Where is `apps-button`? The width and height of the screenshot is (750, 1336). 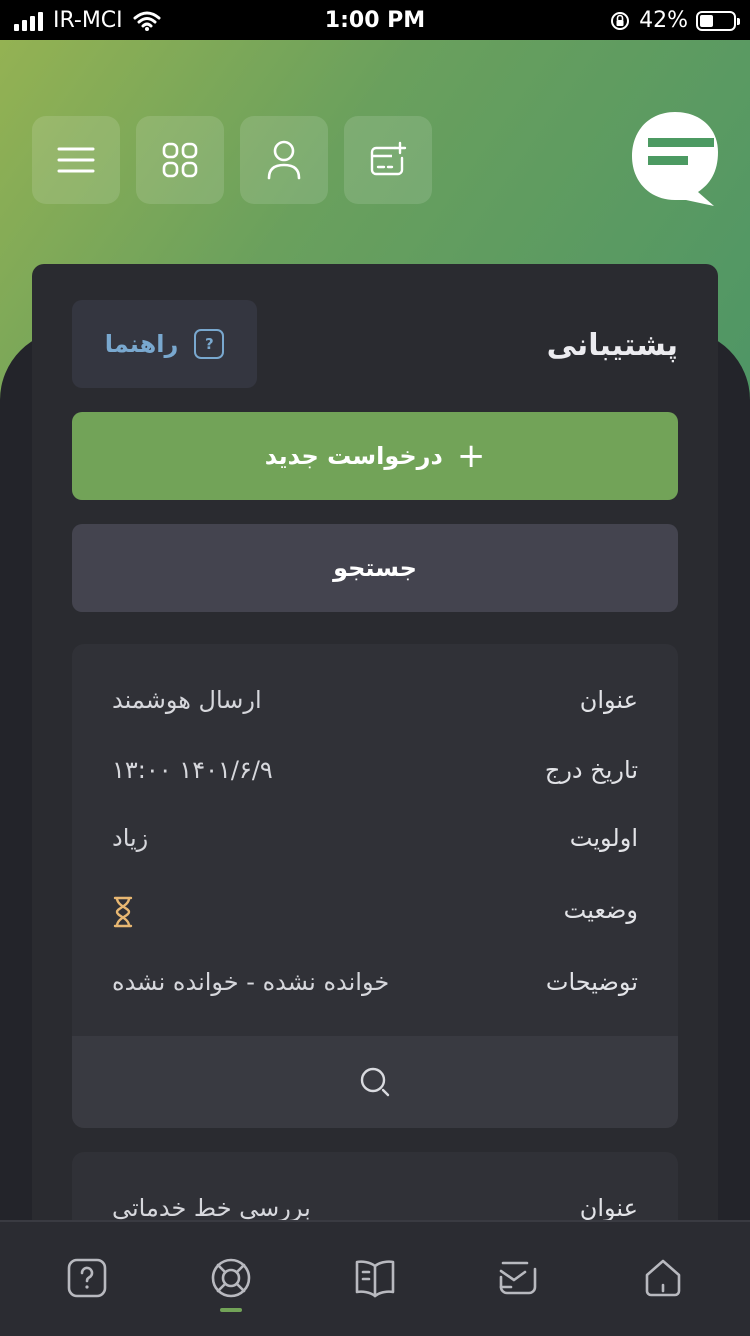
apps-button is located at coordinates (180, 160).